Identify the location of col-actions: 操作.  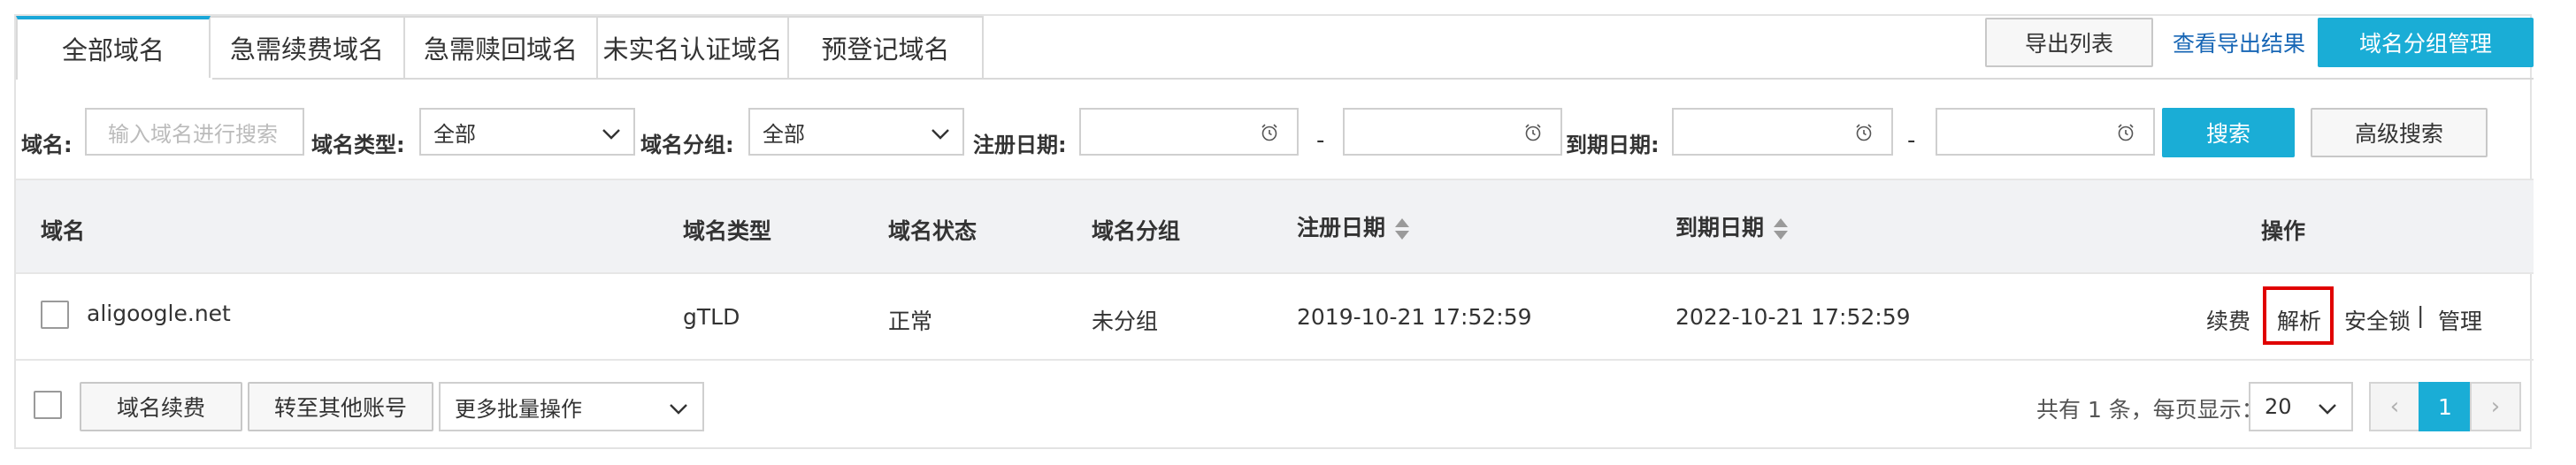
(2283, 231).